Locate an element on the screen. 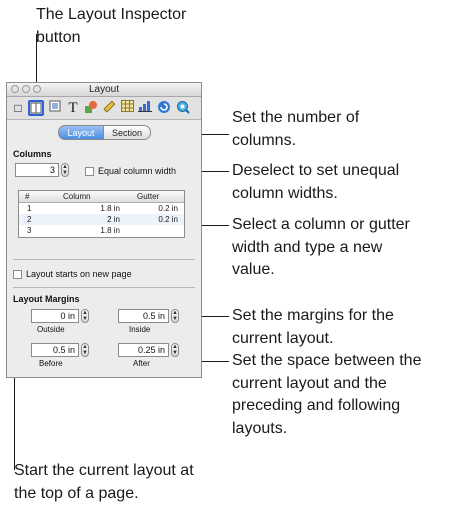  wrap-icon-glyph is located at coordinates (55, 106).